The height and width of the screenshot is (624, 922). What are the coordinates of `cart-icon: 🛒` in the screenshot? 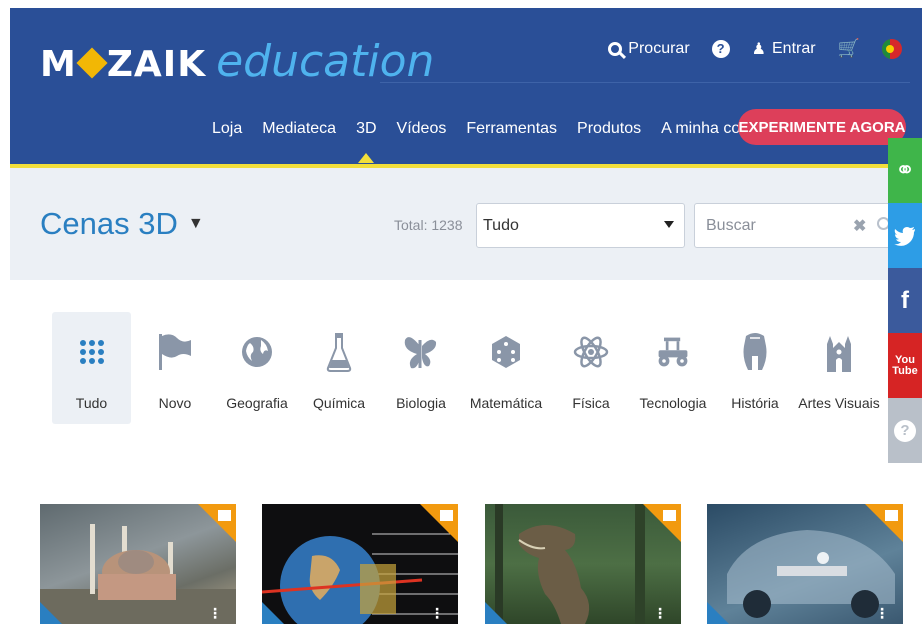 It's located at (848, 48).